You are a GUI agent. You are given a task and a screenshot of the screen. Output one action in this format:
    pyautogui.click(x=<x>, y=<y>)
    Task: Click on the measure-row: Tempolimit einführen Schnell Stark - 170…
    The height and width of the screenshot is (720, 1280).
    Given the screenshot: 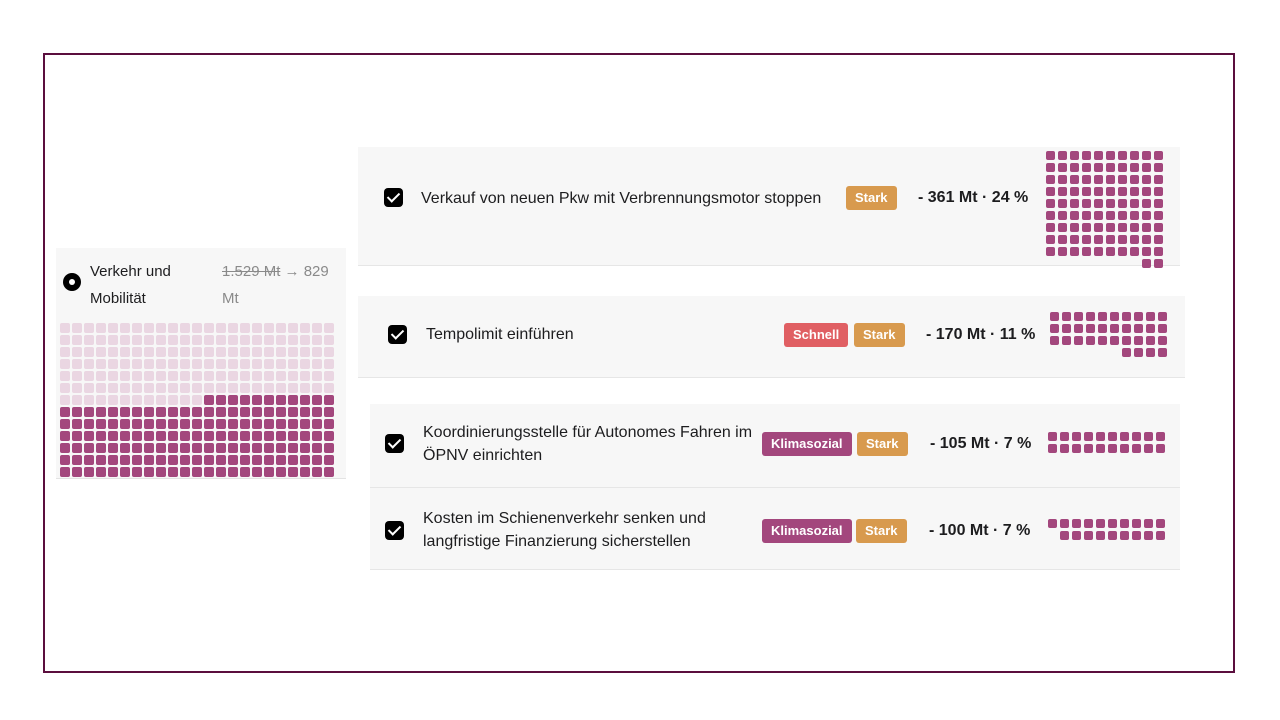 What is the action you would take?
    pyautogui.click(x=771, y=337)
    